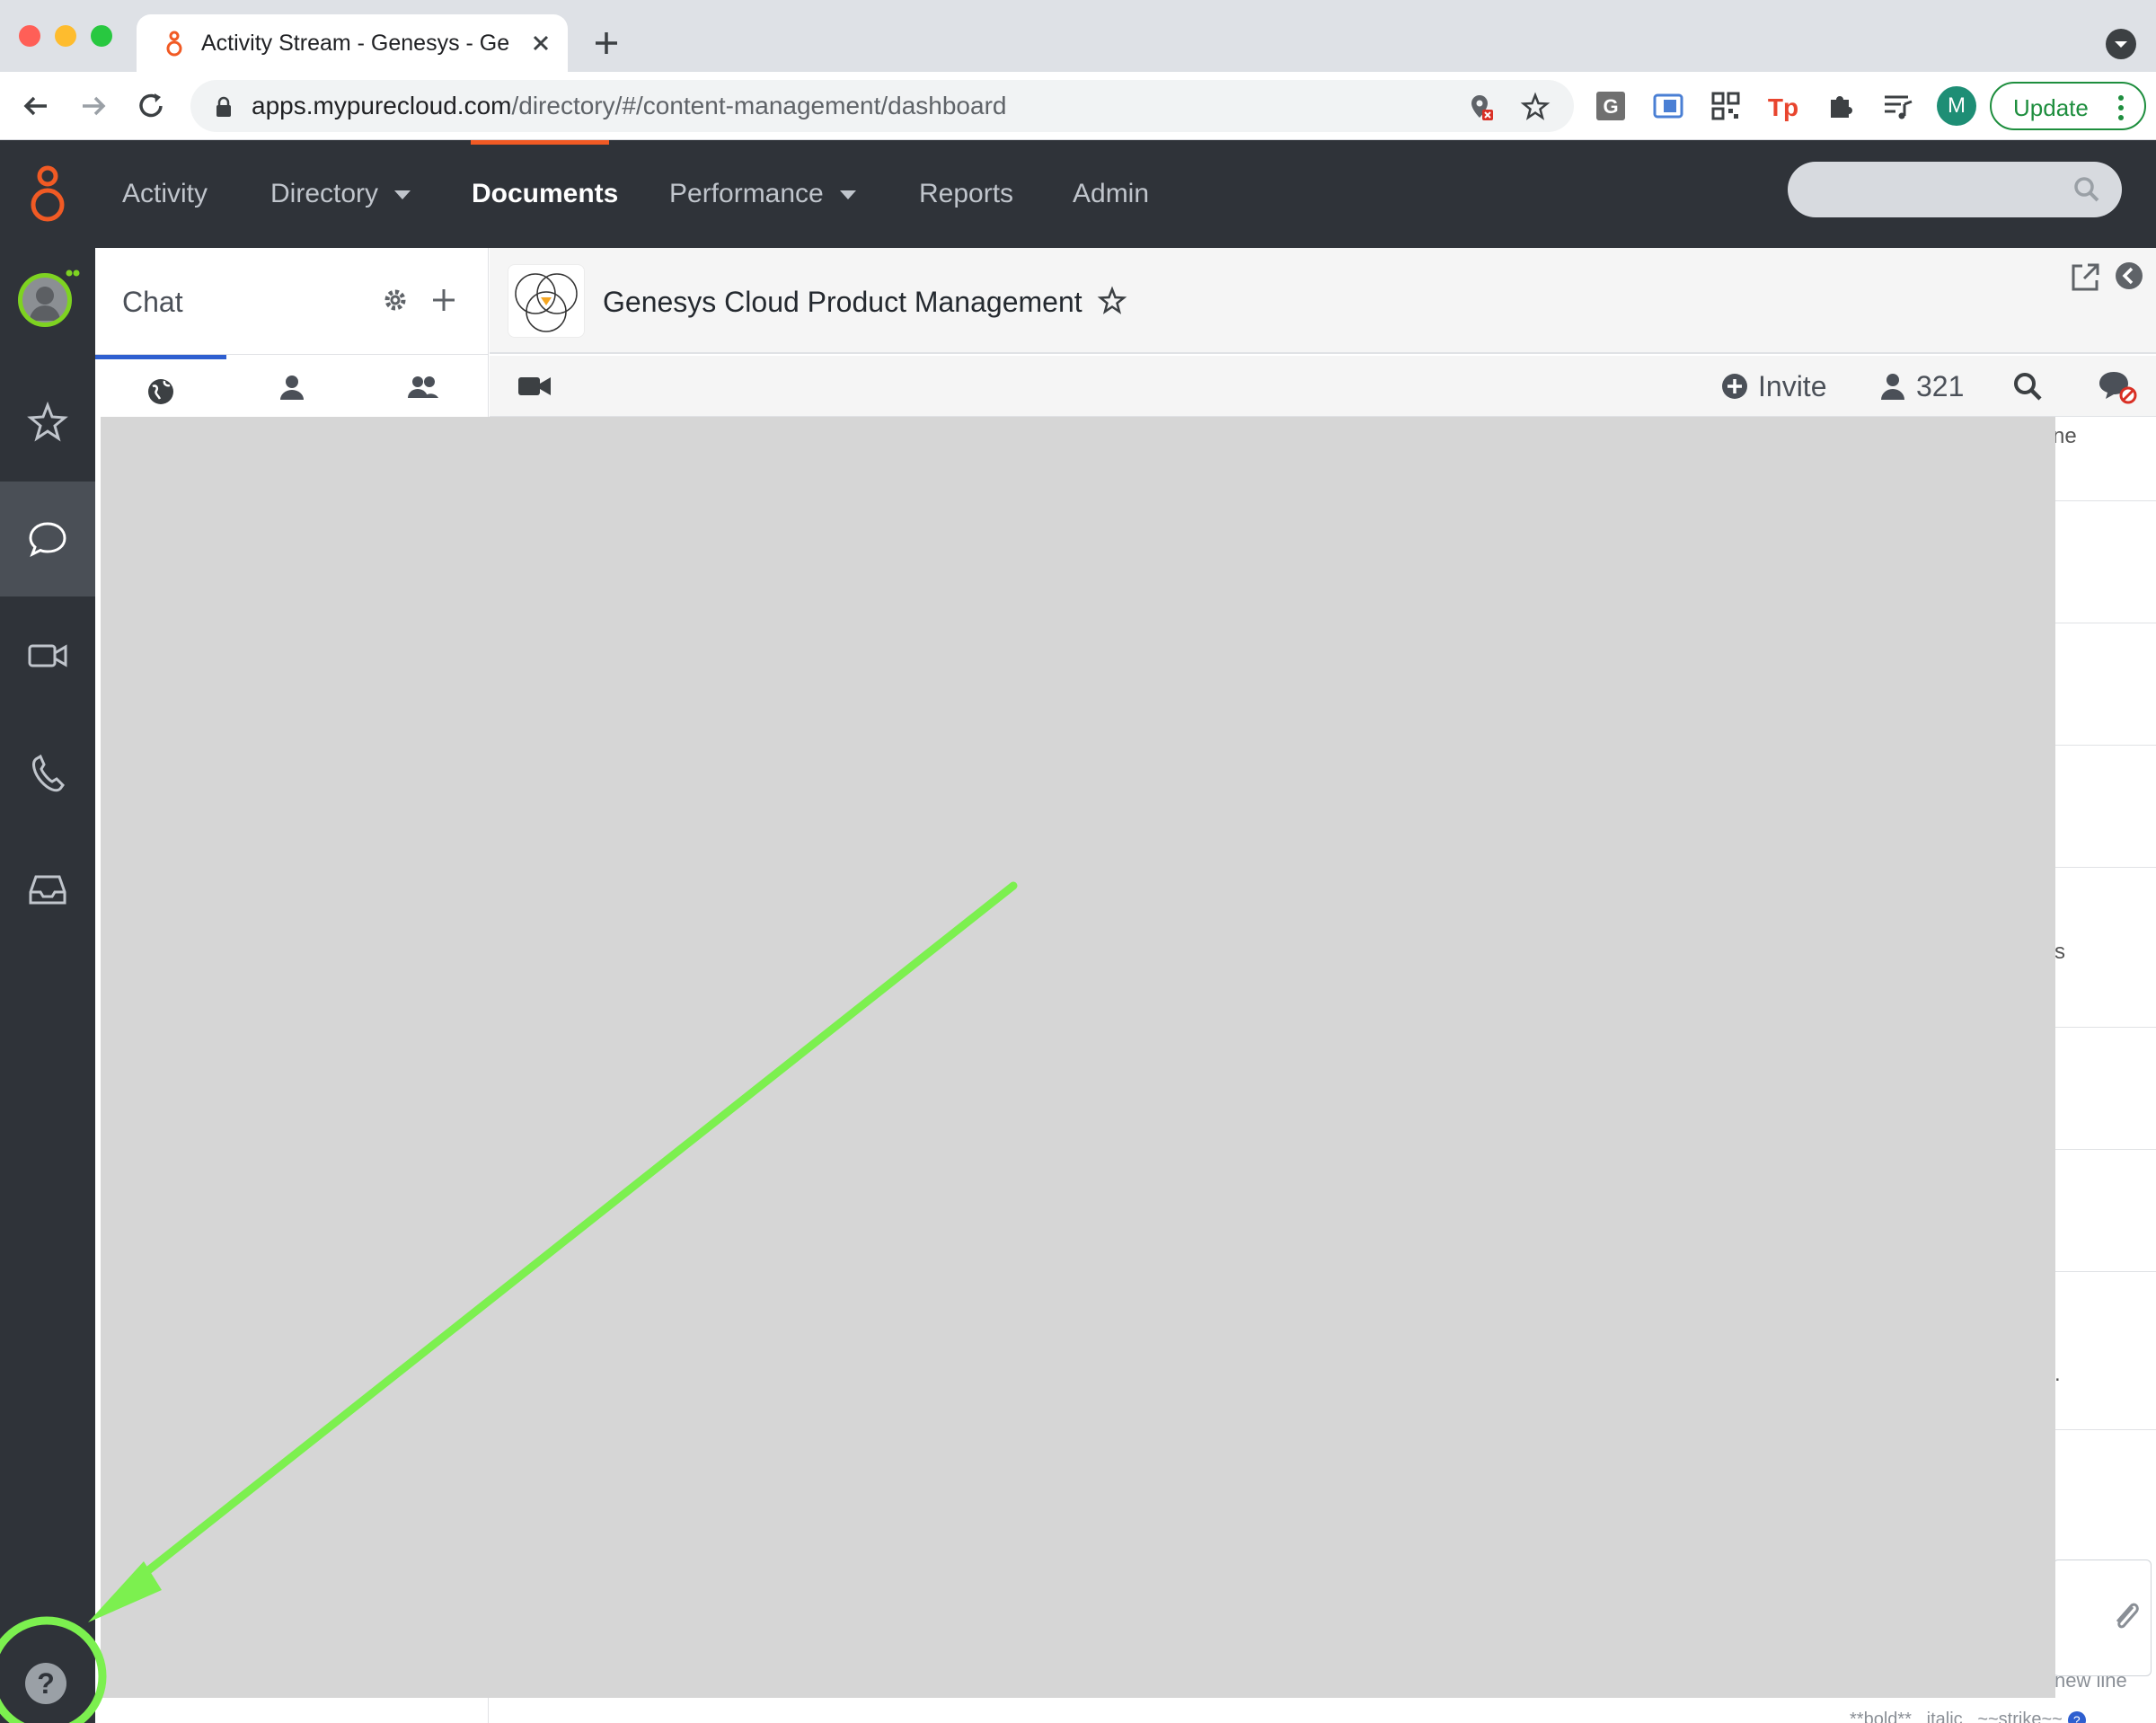  Describe the element at coordinates (2117, 386) in the screenshot. I see `notifications-muted-icon` at that location.